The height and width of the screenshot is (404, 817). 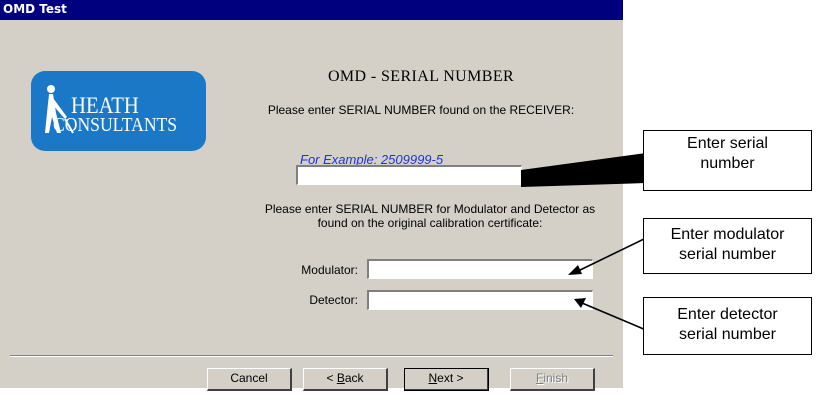 I want to click on callout-enter-detector: Enter detector serial number, so click(x=727, y=326).